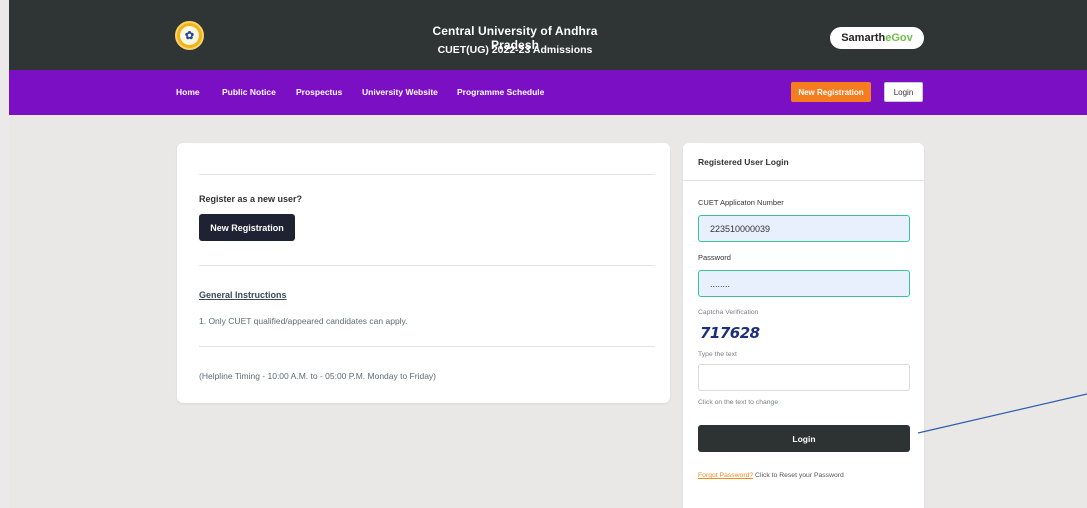 The height and width of the screenshot is (508, 1087). I want to click on nav-programme-schedule: Programme Schedule, so click(500, 92).